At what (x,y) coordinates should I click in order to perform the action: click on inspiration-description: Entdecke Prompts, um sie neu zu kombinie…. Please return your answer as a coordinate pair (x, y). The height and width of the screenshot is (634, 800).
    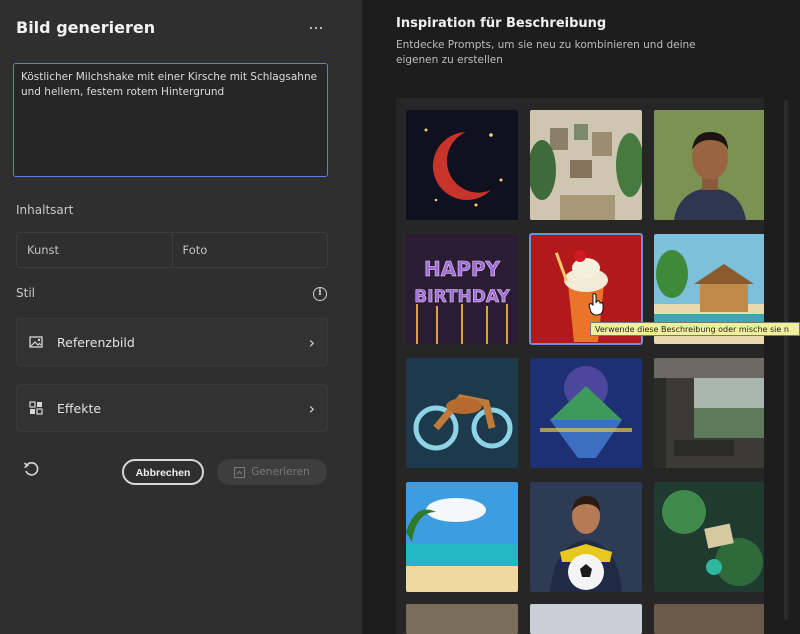
    Looking at the image, I should click on (546, 52).